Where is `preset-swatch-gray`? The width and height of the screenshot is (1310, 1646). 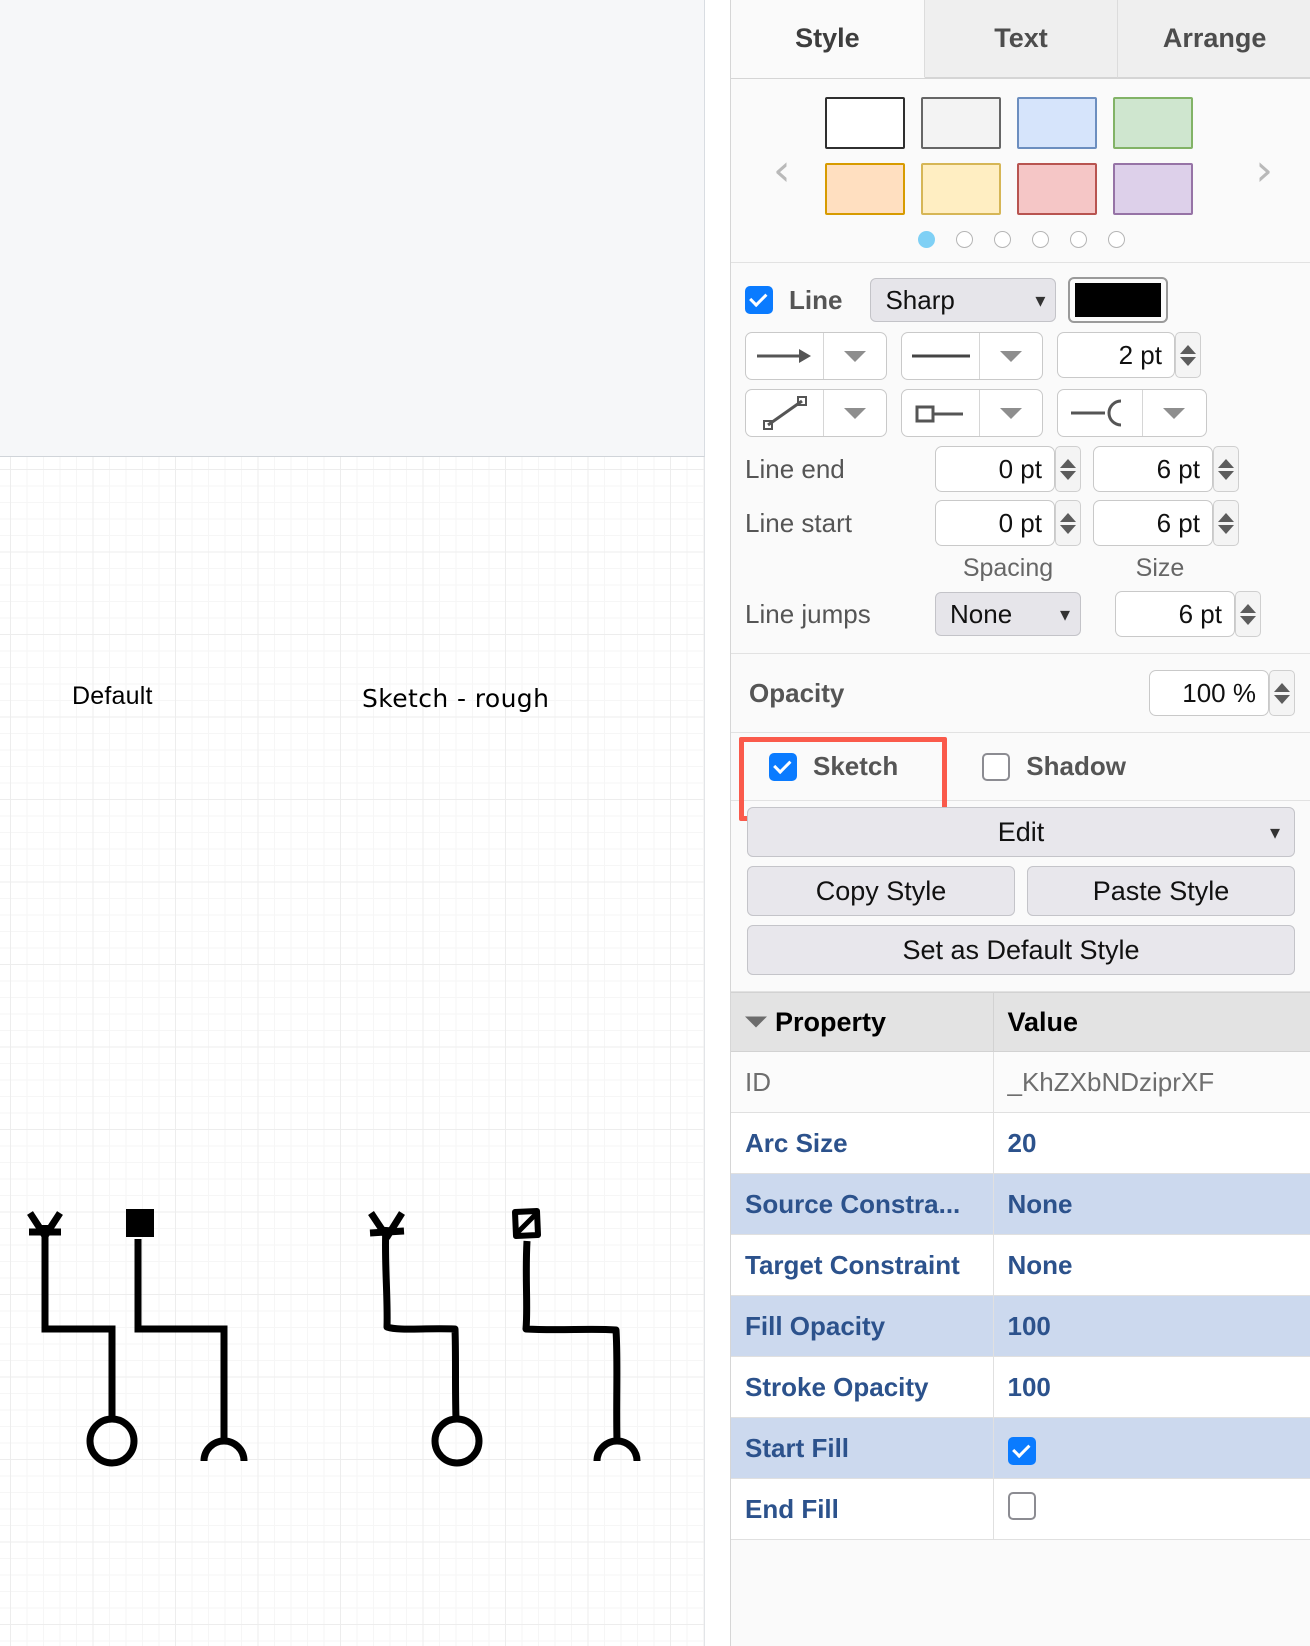 preset-swatch-gray is located at coordinates (961, 123).